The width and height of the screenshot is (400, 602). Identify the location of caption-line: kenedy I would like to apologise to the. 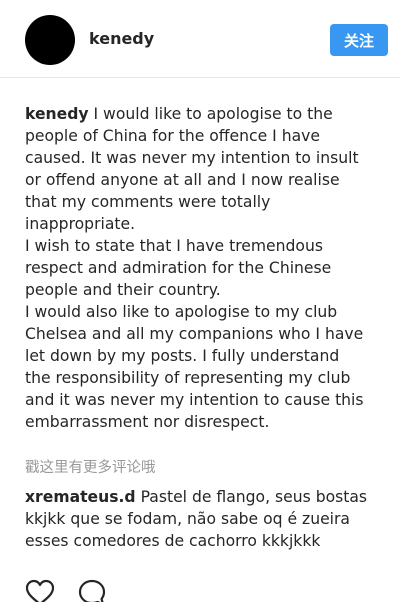
(205, 114).